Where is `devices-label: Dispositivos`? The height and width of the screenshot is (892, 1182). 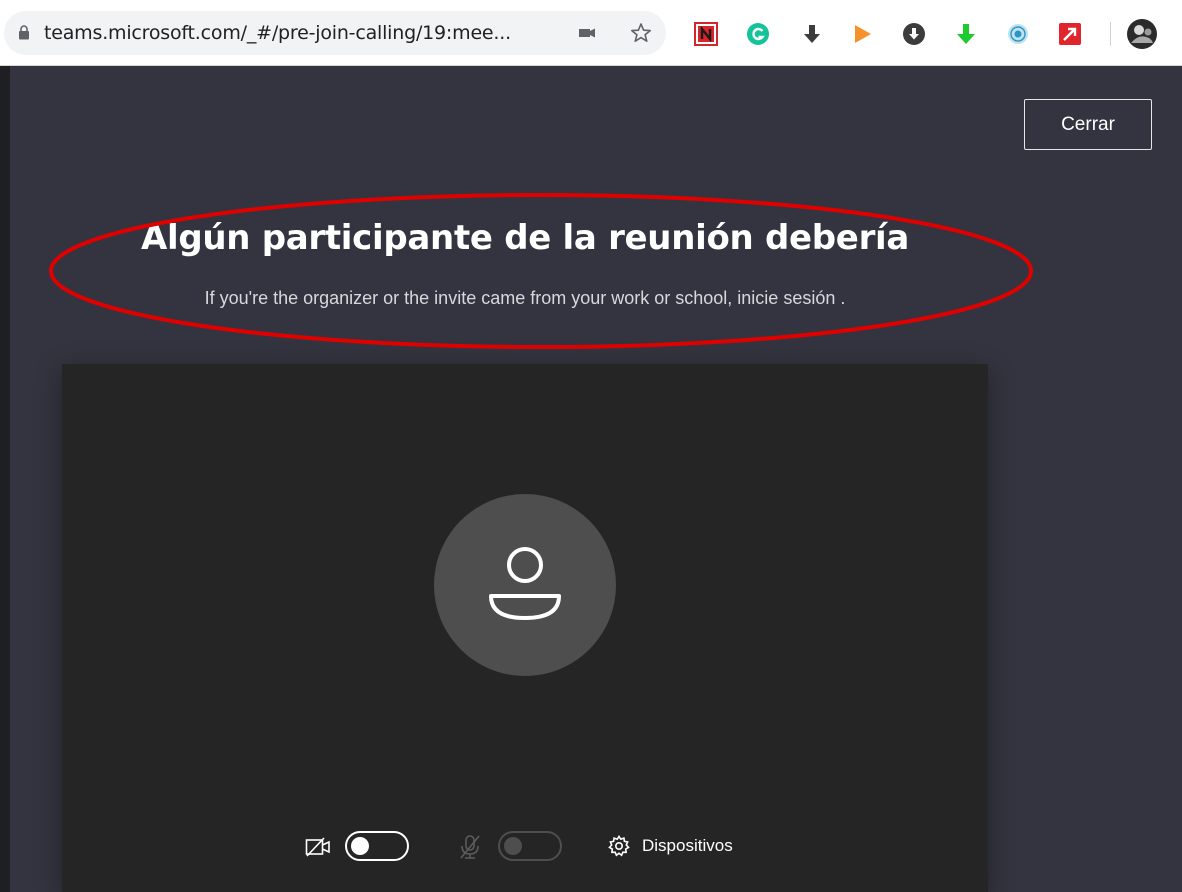 devices-label: Dispositivos is located at coordinates (687, 845).